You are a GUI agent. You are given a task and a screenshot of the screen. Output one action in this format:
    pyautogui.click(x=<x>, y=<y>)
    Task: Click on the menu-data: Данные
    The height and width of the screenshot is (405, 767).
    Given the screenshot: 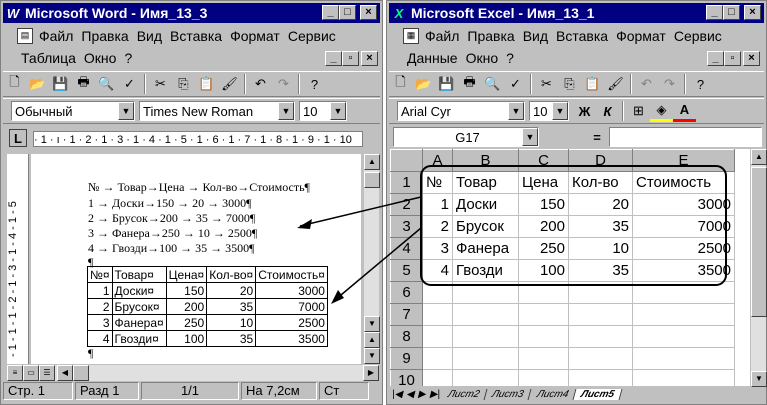 What is the action you would take?
    pyautogui.click(x=432, y=58)
    